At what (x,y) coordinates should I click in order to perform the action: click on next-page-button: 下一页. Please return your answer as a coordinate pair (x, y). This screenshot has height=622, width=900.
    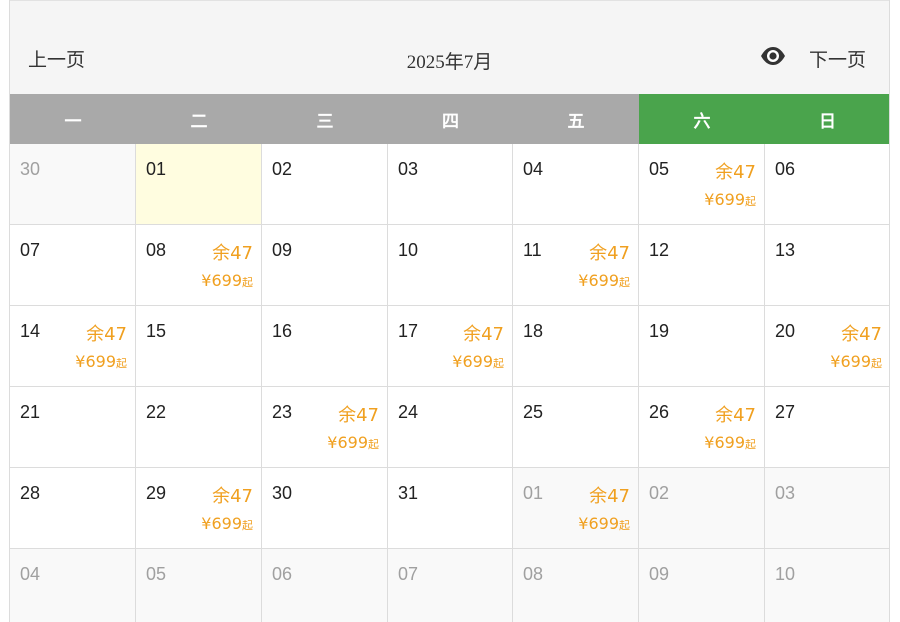
    Looking at the image, I should click on (837, 58).